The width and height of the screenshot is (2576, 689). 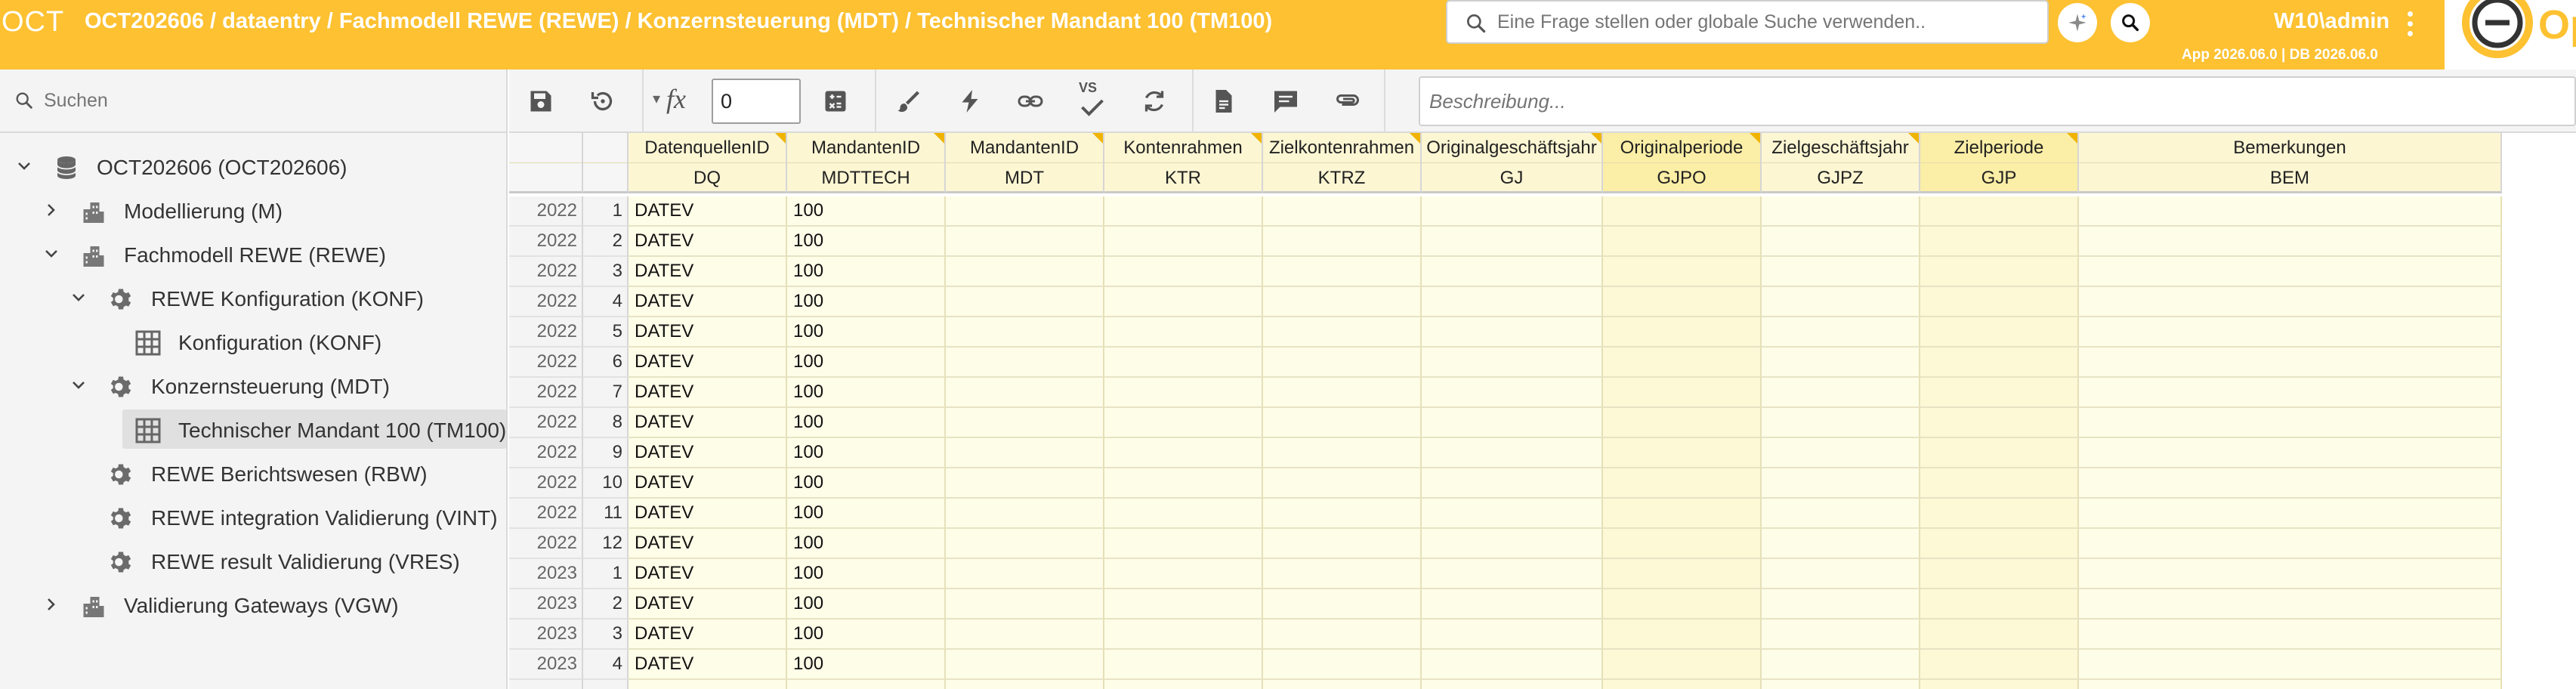 What do you see at coordinates (253, 298) in the screenshot?
I see `tree-item: REWE Konfiguration (KONF)` at bounding box center [253, 298].